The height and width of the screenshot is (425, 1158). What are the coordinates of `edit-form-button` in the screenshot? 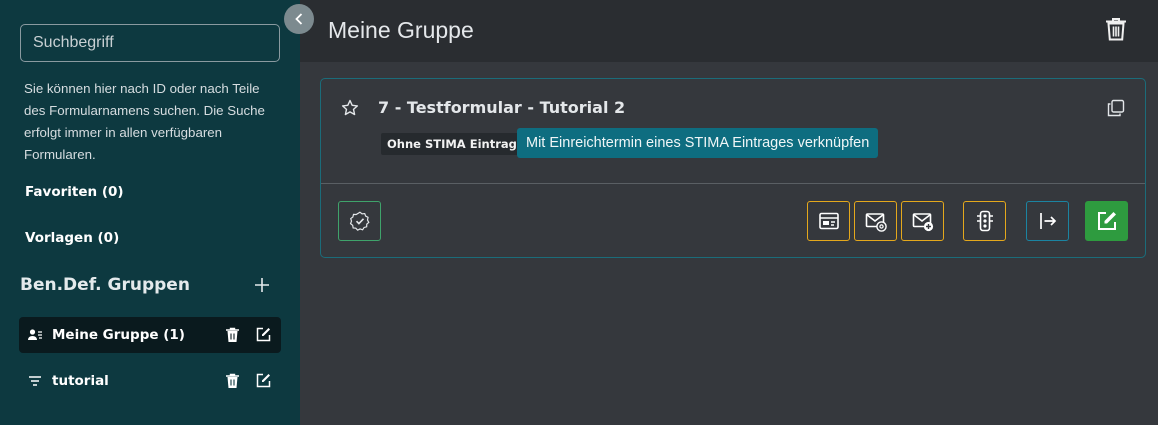 It's located at (1106, 221).